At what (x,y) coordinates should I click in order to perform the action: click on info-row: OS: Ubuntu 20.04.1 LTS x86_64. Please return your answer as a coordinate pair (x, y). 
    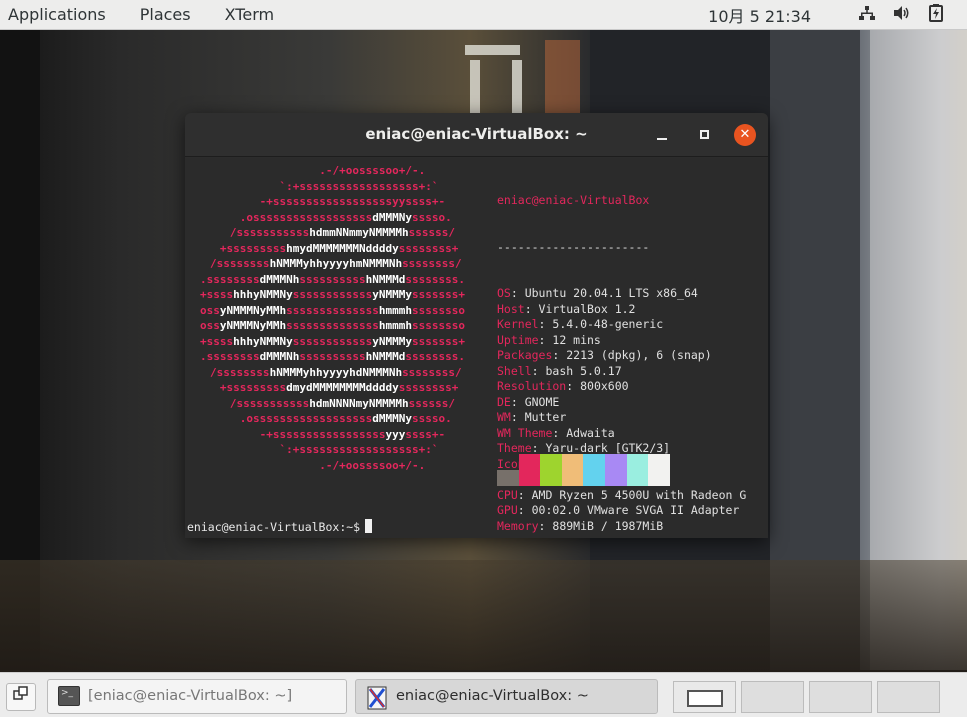
    Looking at the image, I should click on (632, 294).